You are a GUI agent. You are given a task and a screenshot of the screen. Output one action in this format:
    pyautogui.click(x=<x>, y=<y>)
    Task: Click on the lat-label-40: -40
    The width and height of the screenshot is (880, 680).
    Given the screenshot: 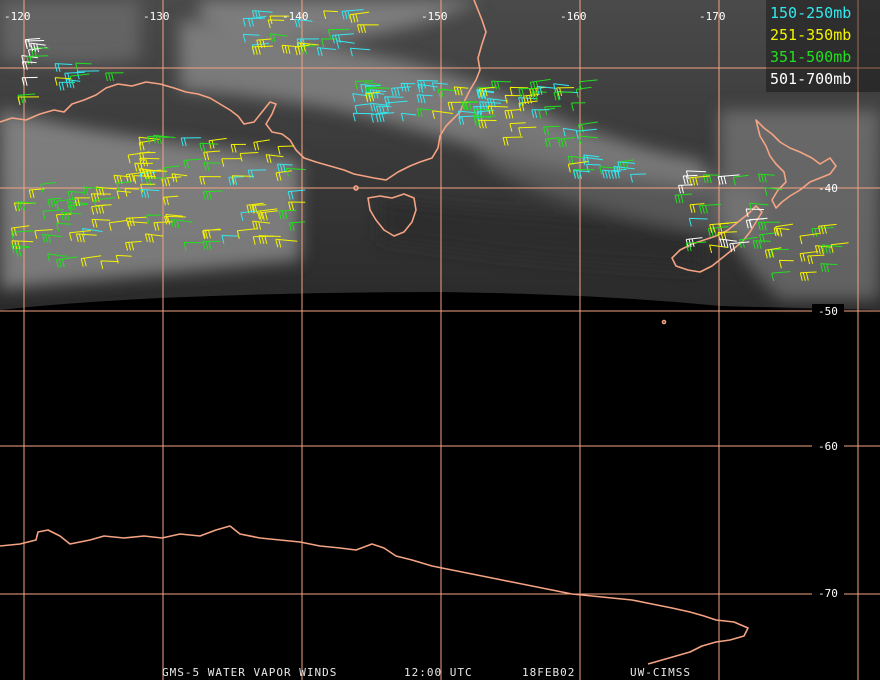 What is the action you would take?
    pyautogui.click(x=828, y=188)
    